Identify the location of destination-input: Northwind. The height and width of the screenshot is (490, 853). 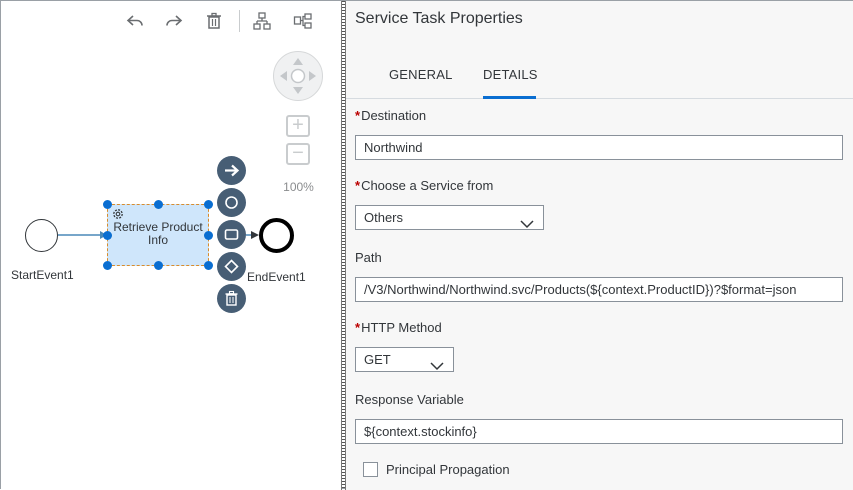
(599, 147).